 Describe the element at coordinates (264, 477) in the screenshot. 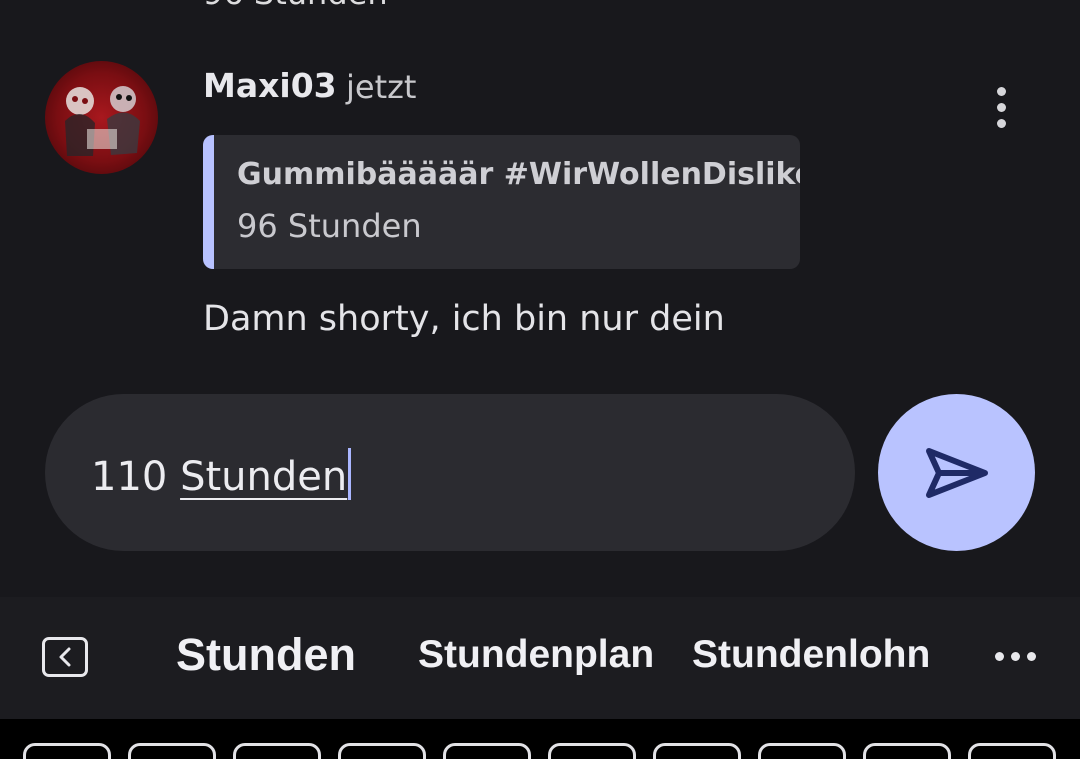

I see `input-composing-word: Stunden` at that location.